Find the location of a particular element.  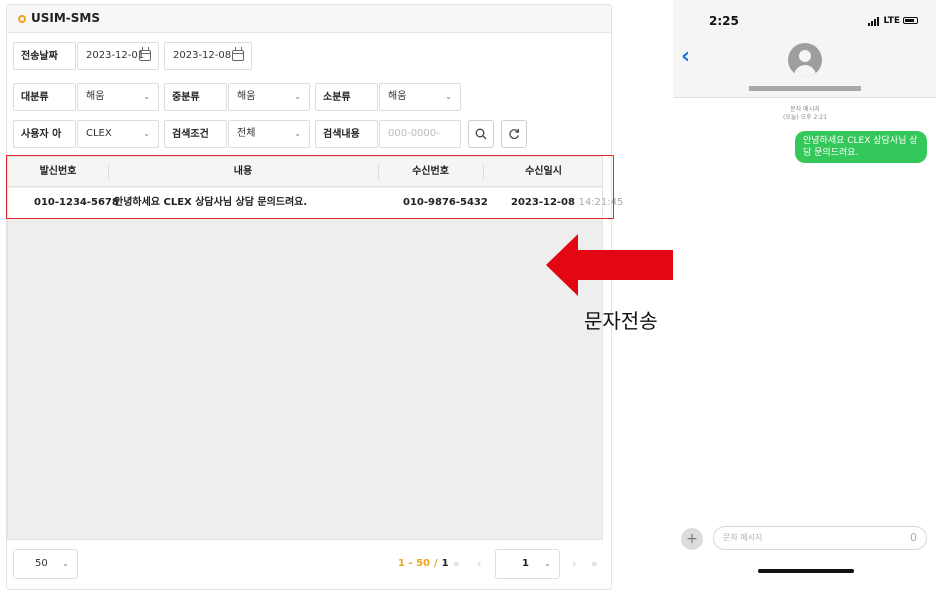

compose-placeholder: 문자 메시지 is located at coordinates (743, 537).